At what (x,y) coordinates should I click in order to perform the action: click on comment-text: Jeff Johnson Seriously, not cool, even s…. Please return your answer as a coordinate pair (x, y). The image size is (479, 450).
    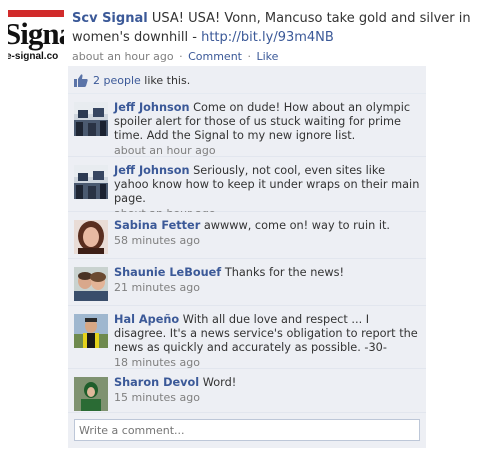
    Looking at the image, I should click on (267, 185).